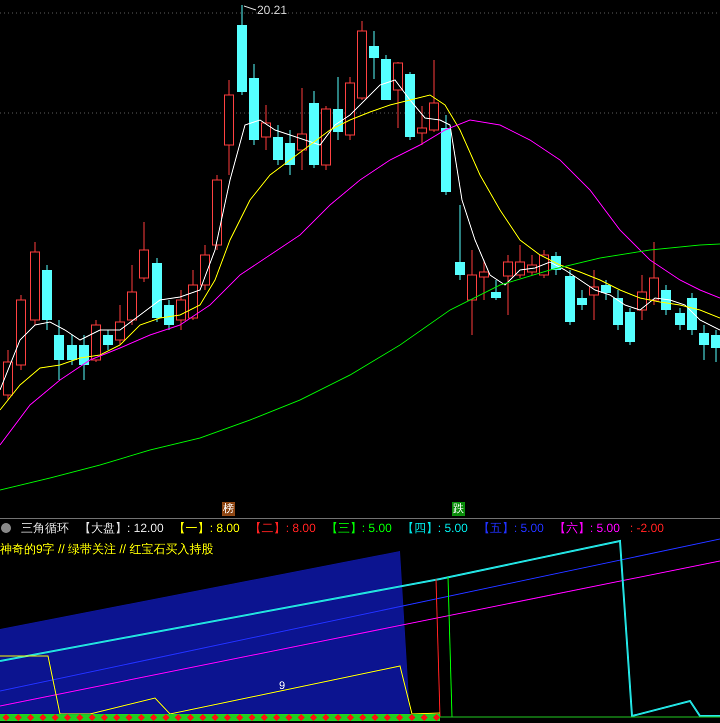 The height and width of the screenshot is (723, 720). Describe the element at coordinates (272, 10) in the screenshot. I see `price-label: 20.21` at that location.